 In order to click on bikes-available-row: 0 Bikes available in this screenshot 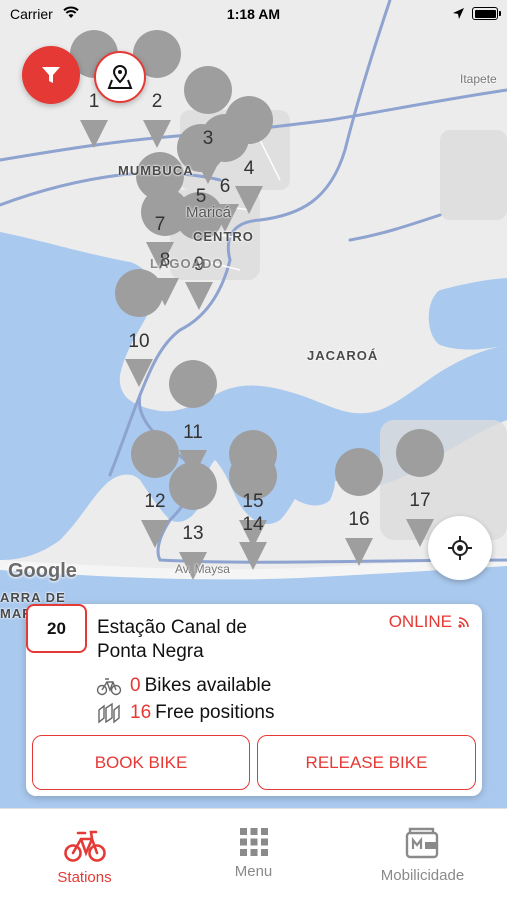, I will do `click(183, 686)`.